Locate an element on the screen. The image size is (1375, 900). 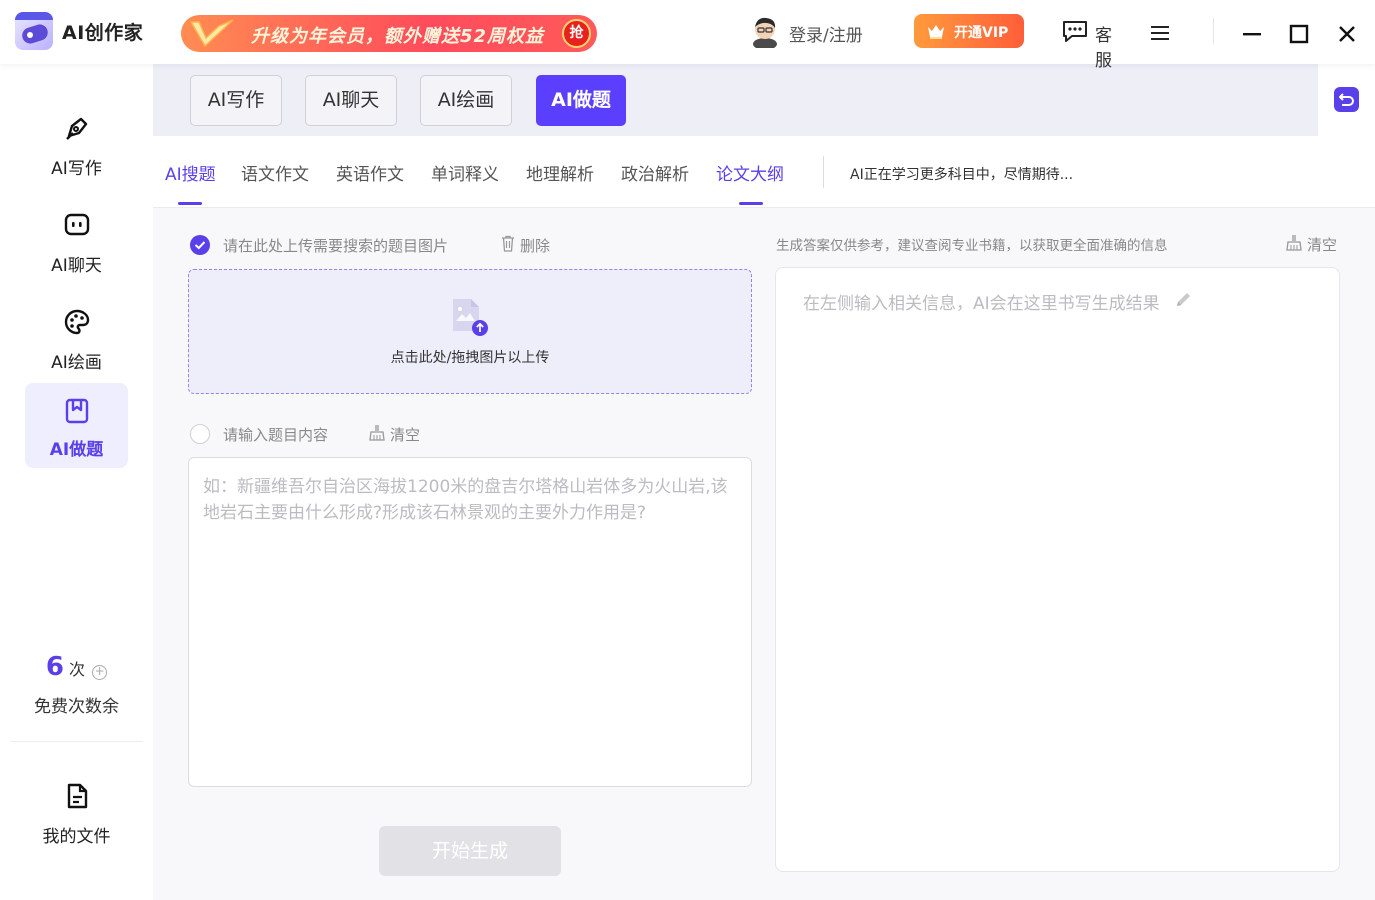
text-mode-radio is located at coordinates (200, 434).